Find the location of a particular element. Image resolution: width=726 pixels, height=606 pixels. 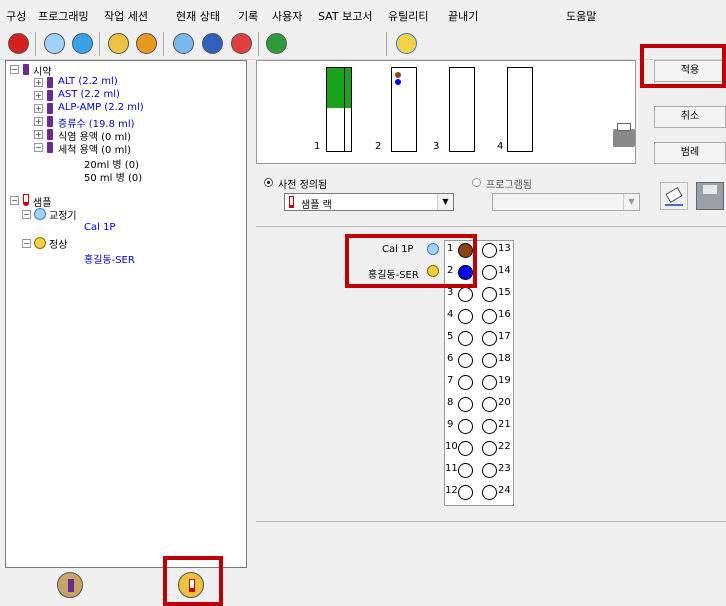

stop-icon is located at coordinates (18, 43).